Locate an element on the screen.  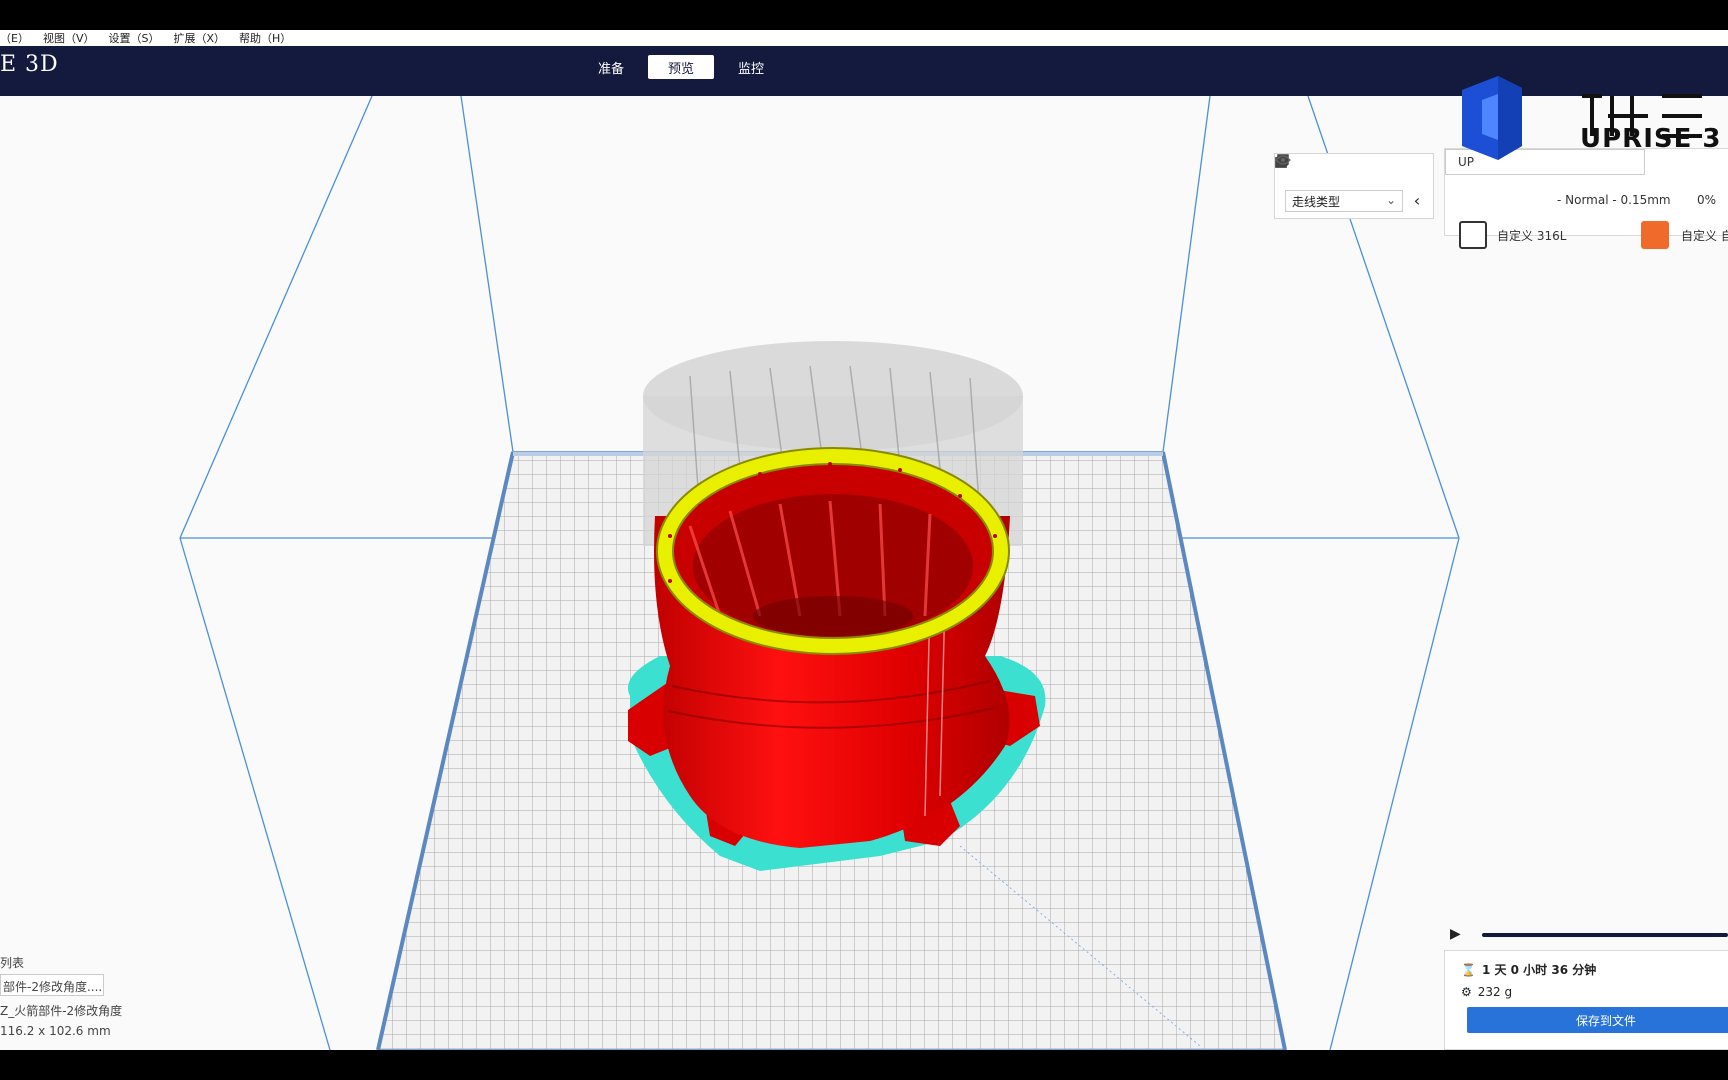
stage-tabs: 准备 预览 监控 is located at coordinates (681, 67).